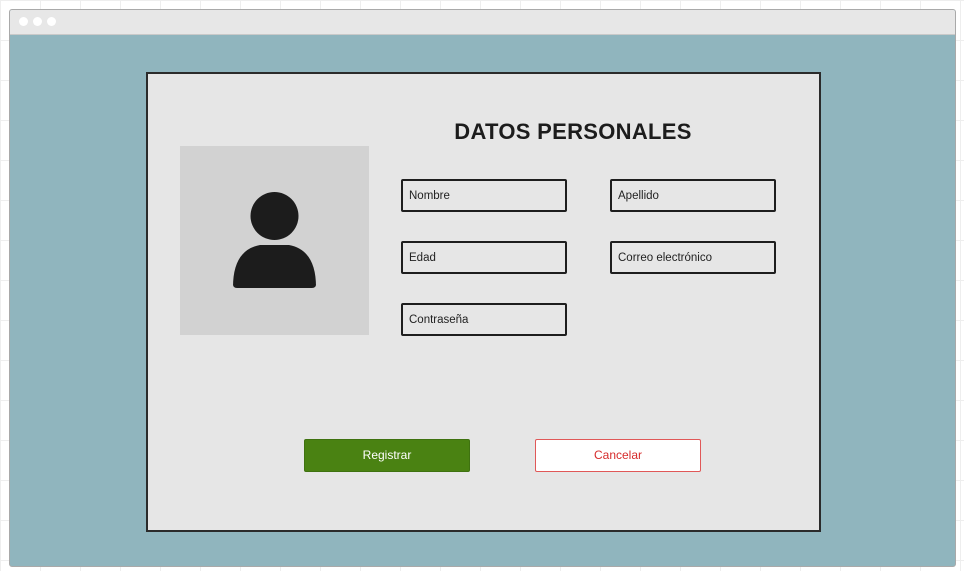  Describe the element at coordinates (484, 319) in the screenshot. I see `contrasena-input` at that location.